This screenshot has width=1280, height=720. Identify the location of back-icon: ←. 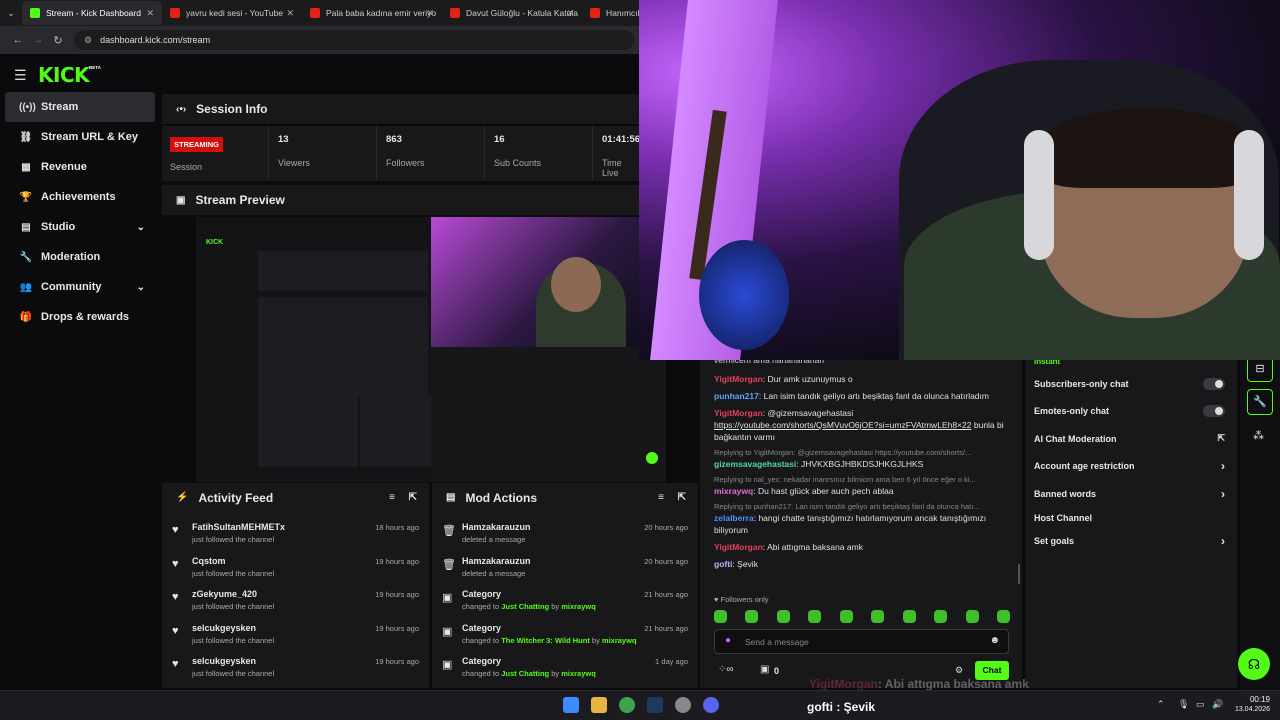
(18, 40).